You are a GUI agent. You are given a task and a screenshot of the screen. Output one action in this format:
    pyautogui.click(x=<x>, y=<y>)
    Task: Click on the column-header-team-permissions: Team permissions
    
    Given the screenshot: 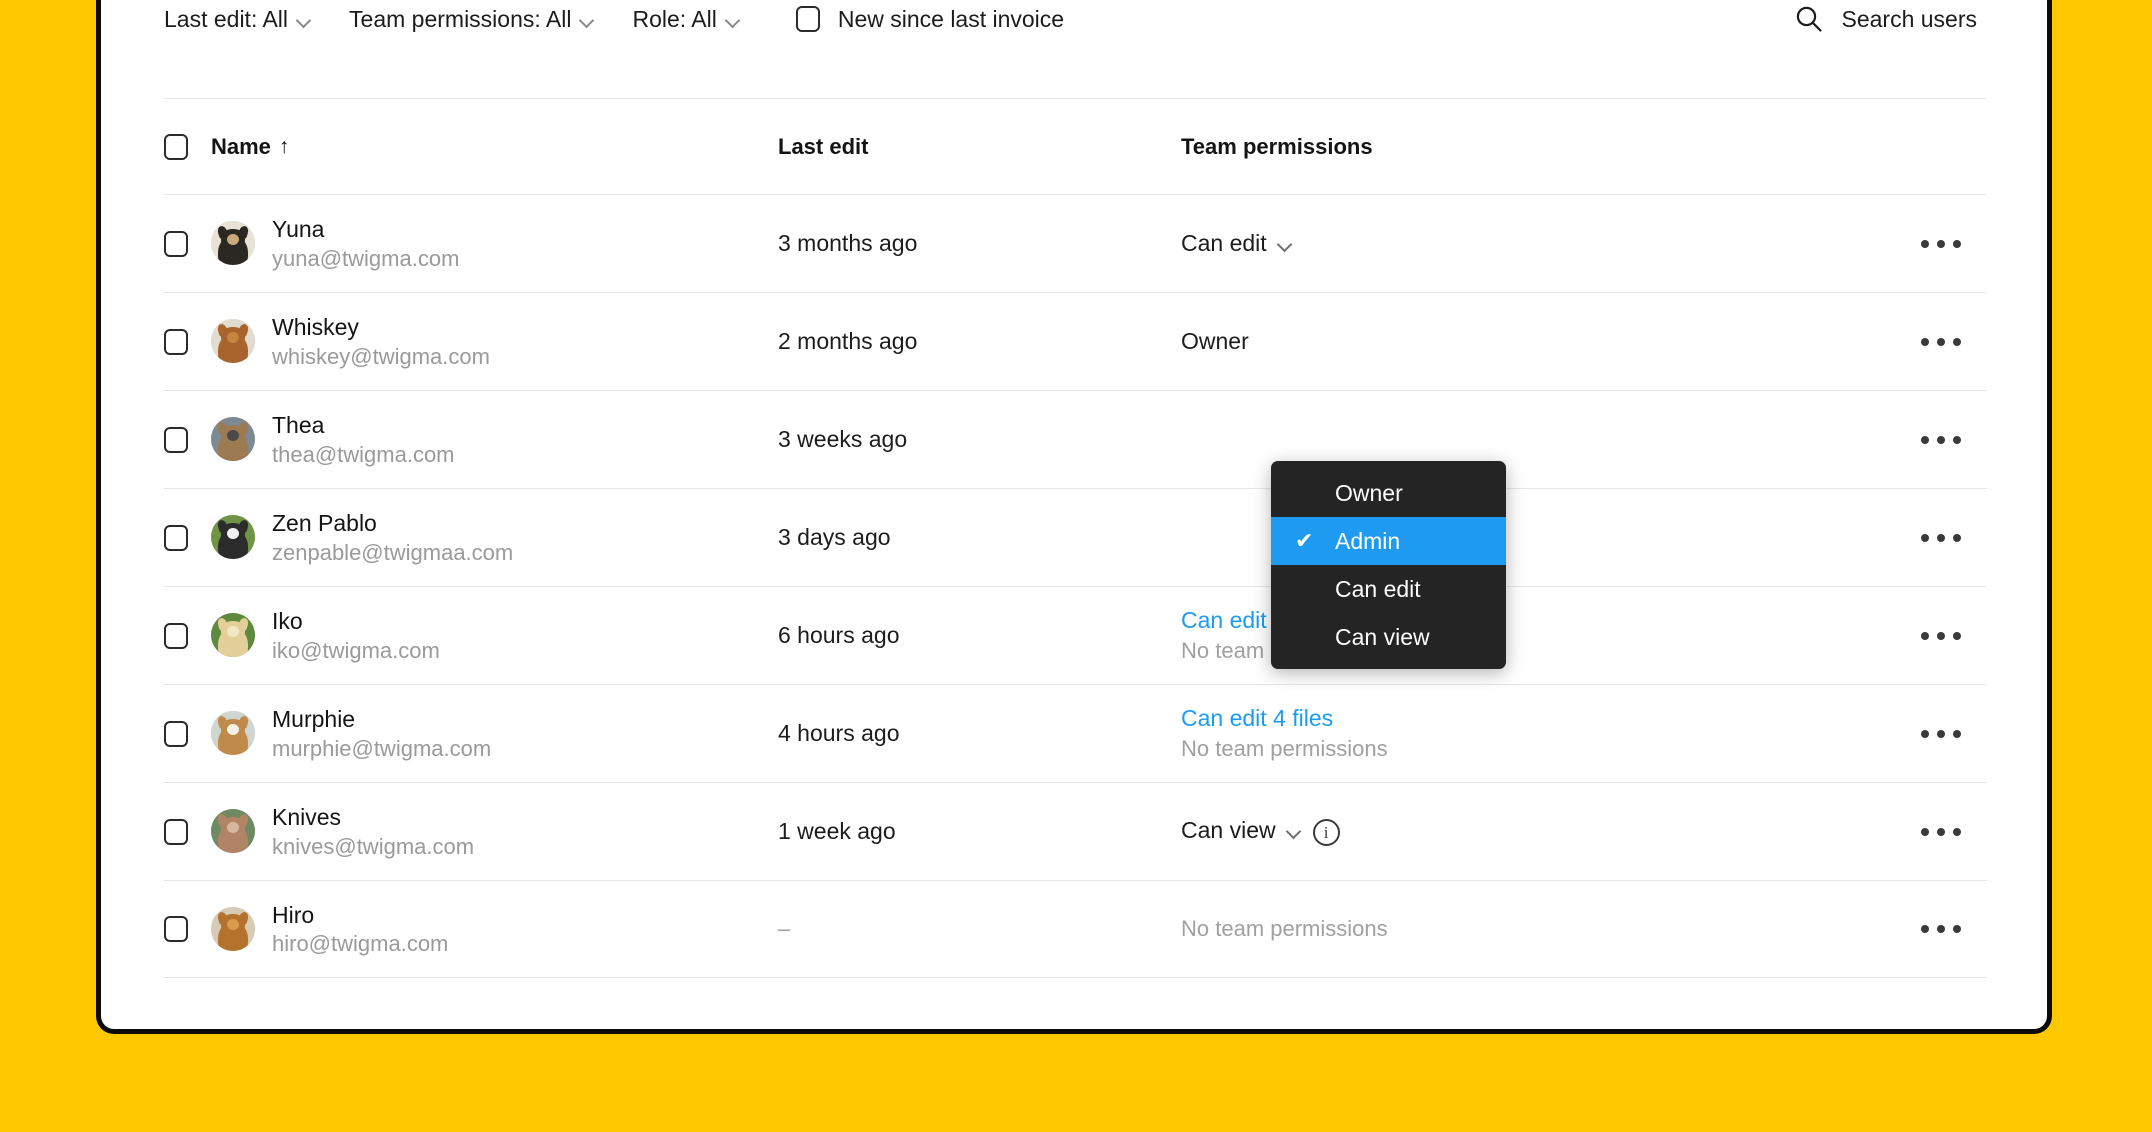 What is the action you would take?
    pyautogui.click(x=1524, y=147)
    